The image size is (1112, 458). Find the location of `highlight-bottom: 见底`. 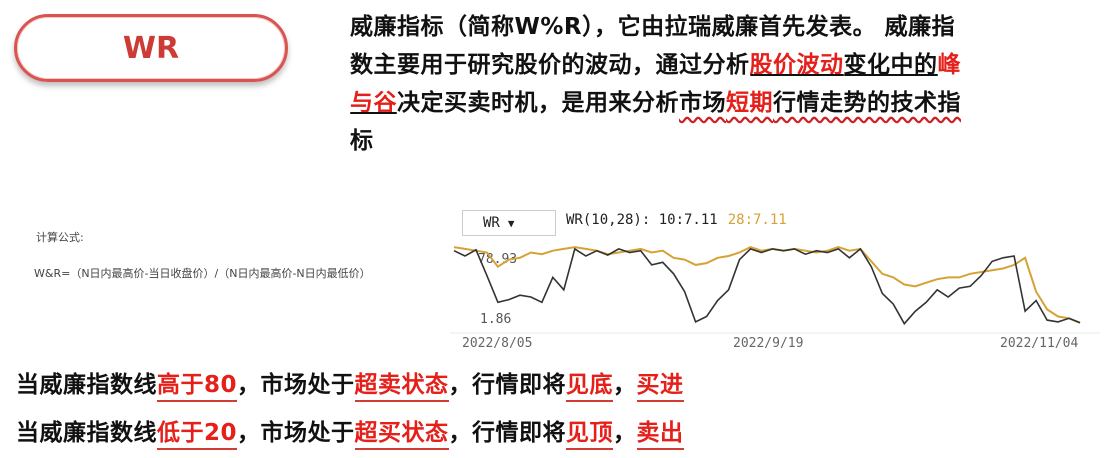

highlight-bottom: 见底 is located at coordinates (590, 385).